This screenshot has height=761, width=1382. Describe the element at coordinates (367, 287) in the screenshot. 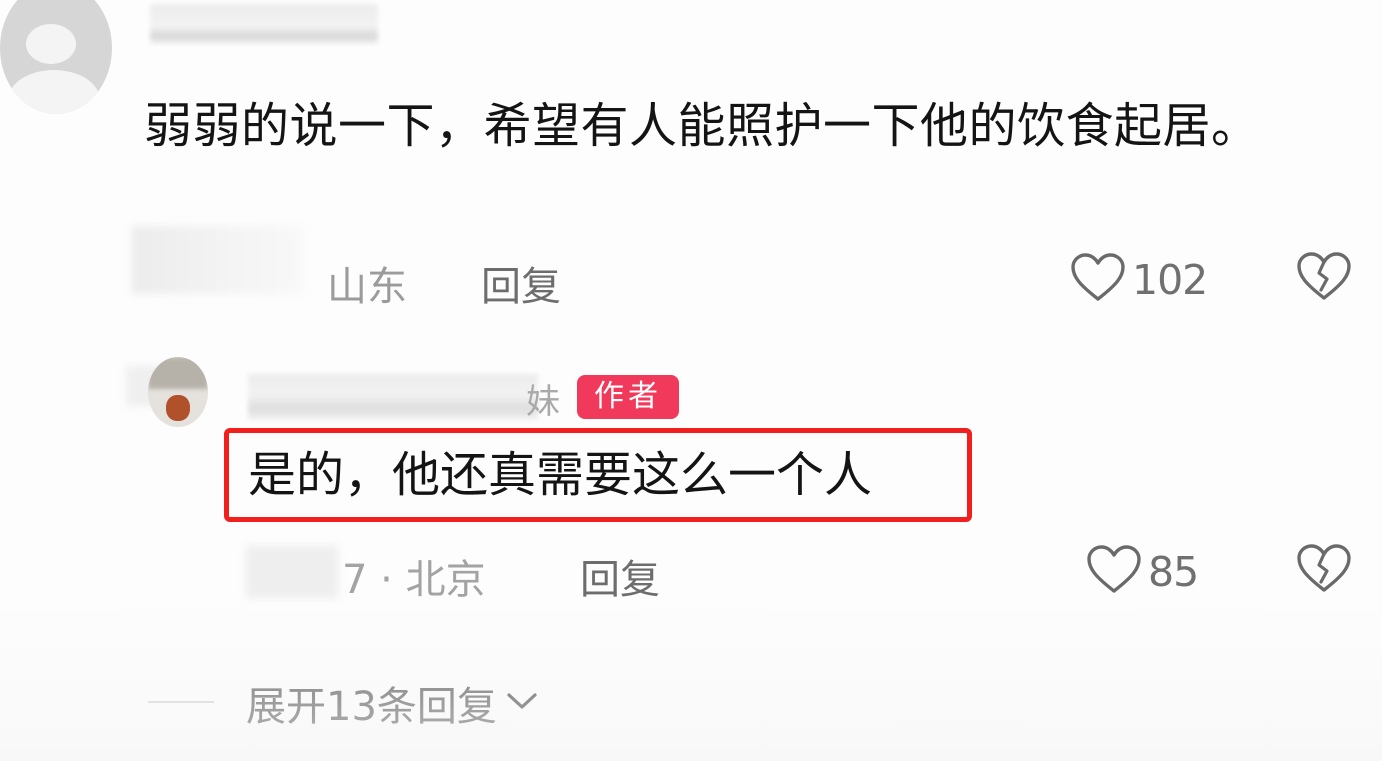

I see `comment-location: 山东` at that location.